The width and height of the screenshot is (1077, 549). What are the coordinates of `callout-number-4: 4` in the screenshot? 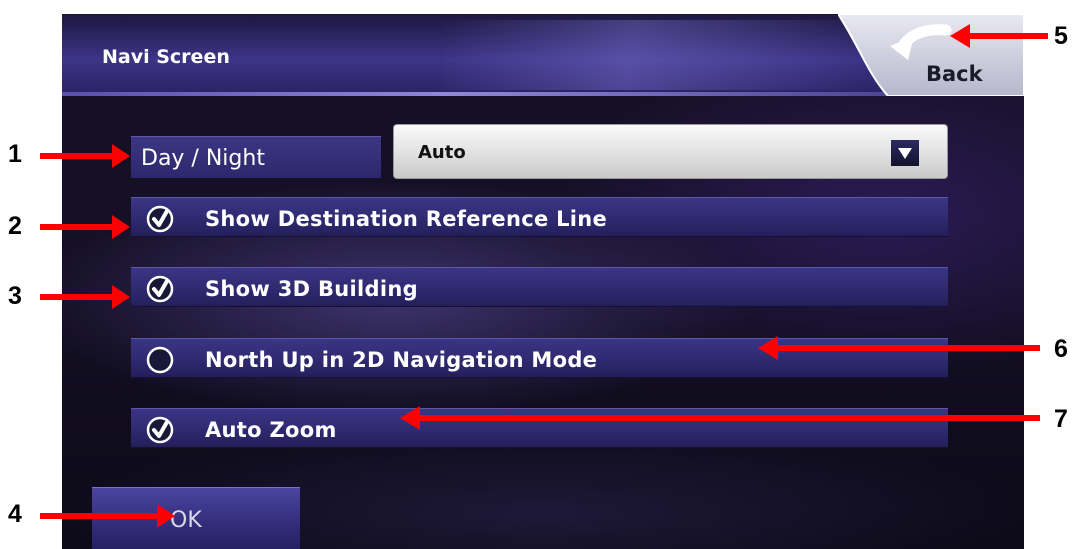 It's located at (15, 514).